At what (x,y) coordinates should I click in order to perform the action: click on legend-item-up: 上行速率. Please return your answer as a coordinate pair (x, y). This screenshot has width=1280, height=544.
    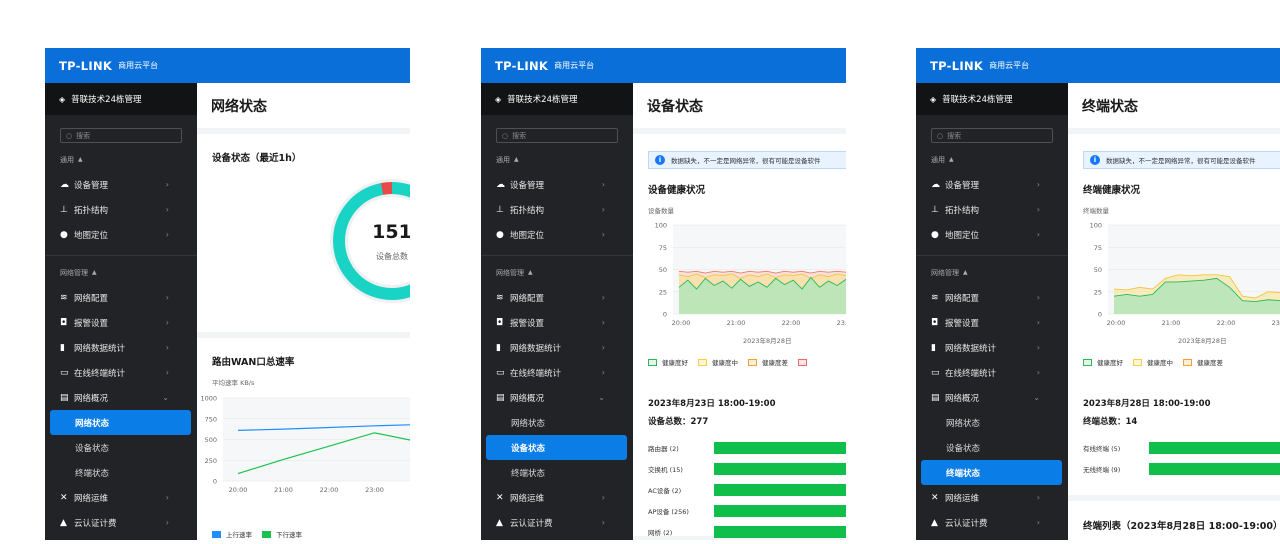
    Looking at the image, I should click on (232, 534).